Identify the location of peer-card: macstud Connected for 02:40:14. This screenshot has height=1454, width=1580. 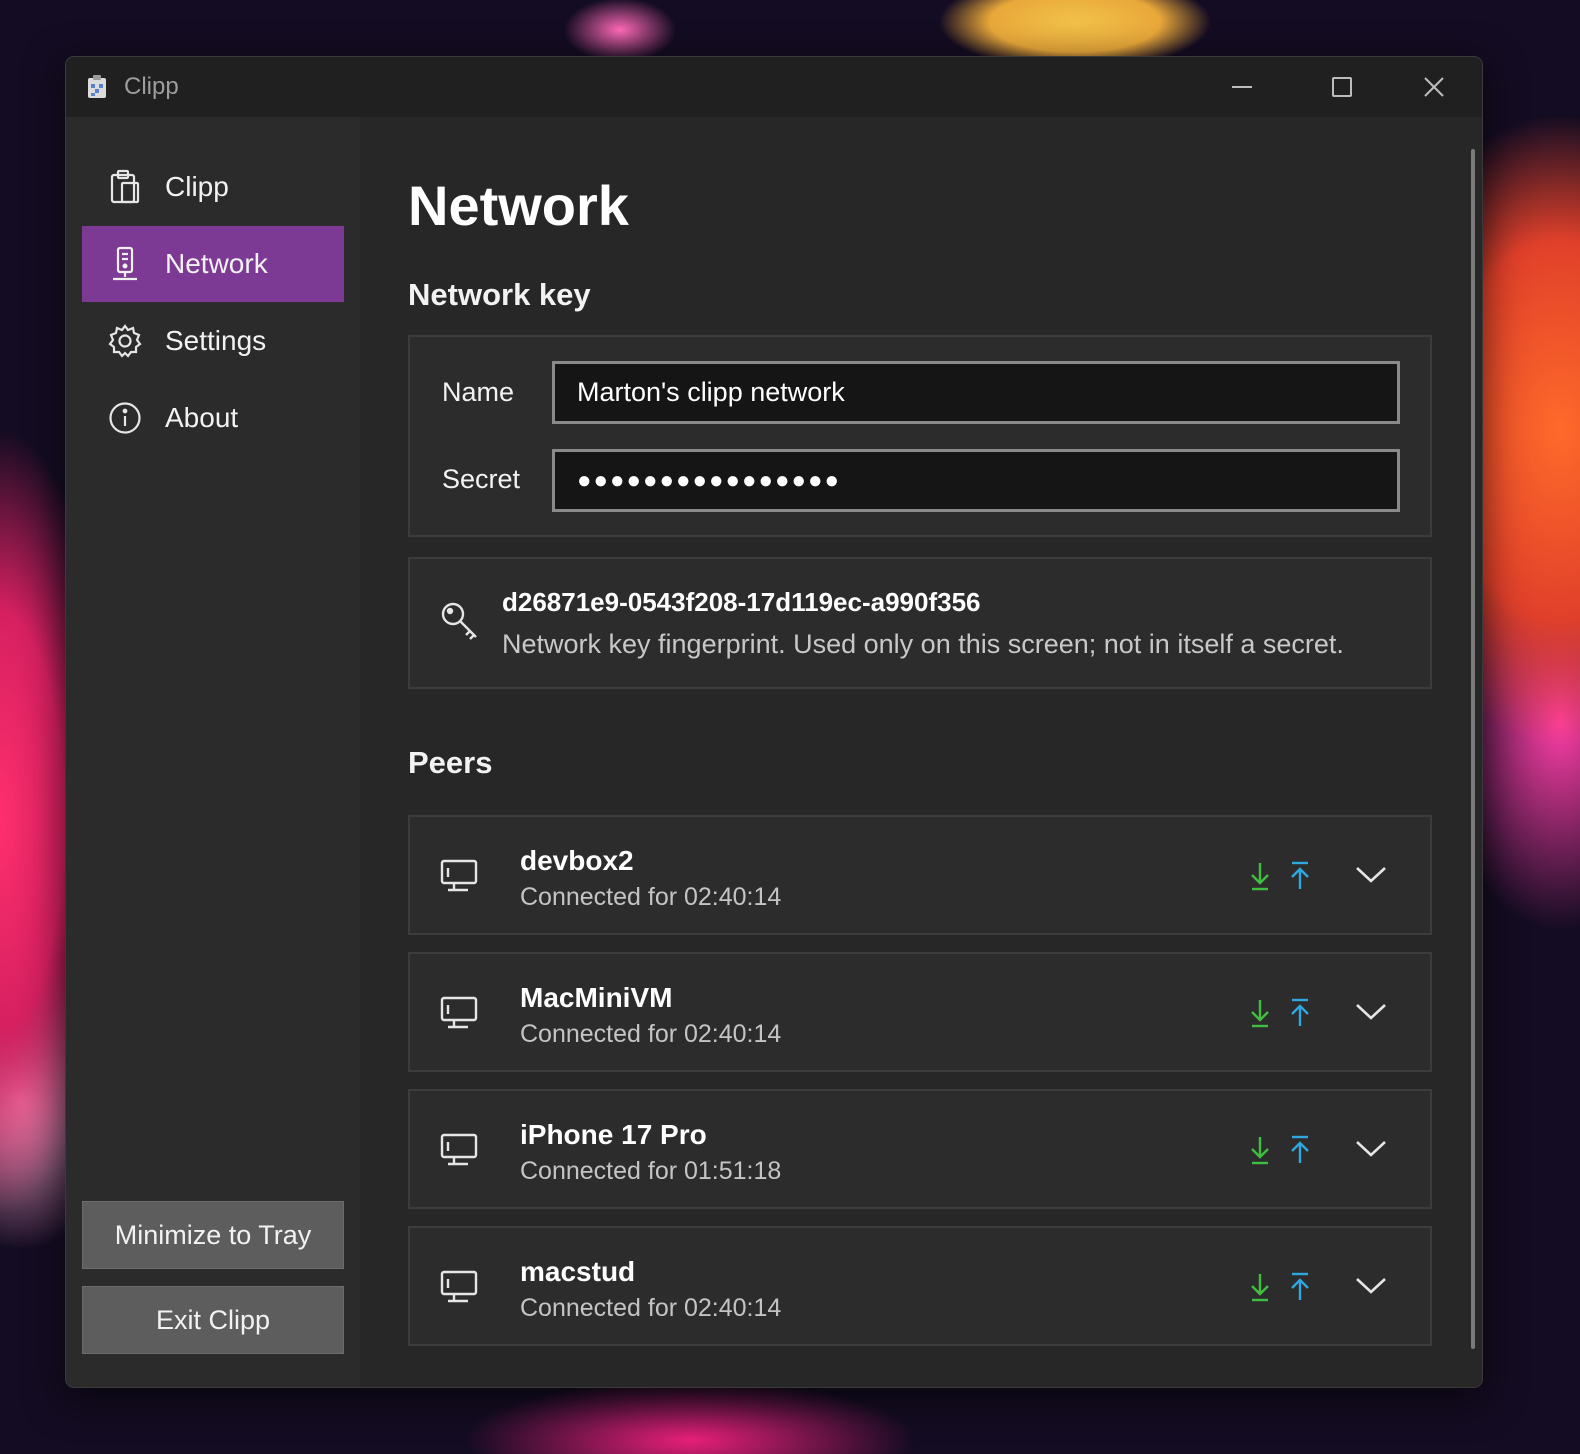
(920, 1286).